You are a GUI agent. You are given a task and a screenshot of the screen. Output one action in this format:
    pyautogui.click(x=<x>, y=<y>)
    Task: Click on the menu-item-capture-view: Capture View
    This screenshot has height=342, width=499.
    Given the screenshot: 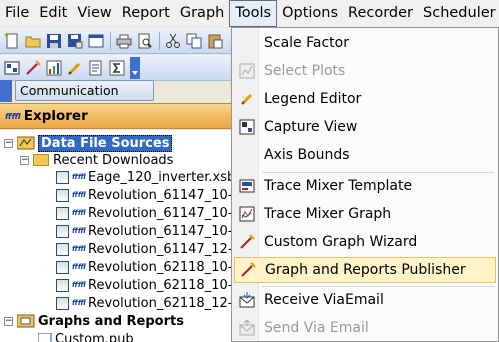 What is the action you would take?
    pyautogui.click(x=365, y=127)
    